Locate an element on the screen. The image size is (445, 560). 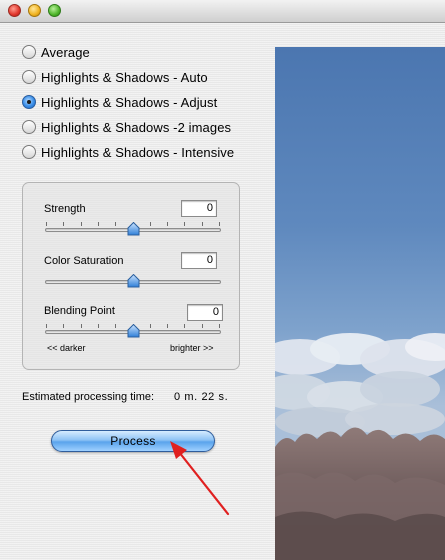
radio-highlights-shadows-auto: Highlights & Shadows - Auto is located at coordinates (142, 77).